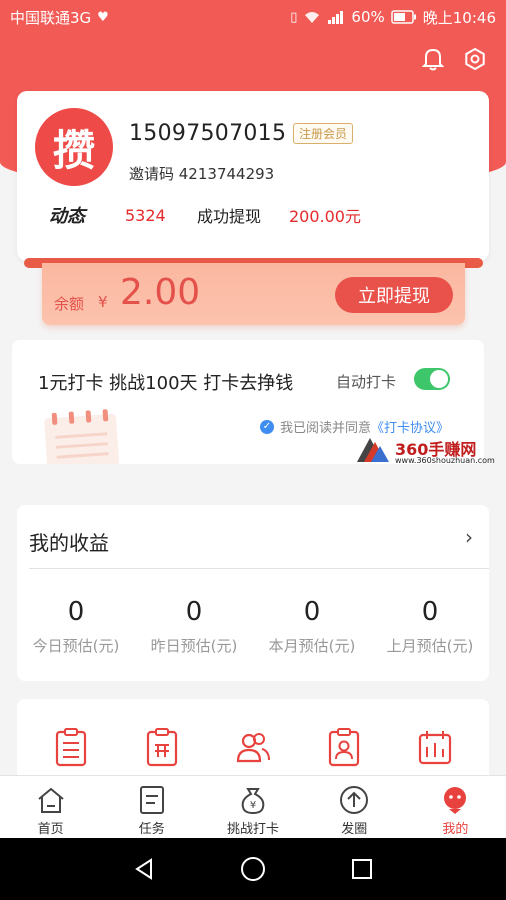 This screenshot has width=506, height=900. What do you see at coordinates (71, 747) in the screenshot?
I see `clipboard-list-icon` at bounding box center [71, 747].